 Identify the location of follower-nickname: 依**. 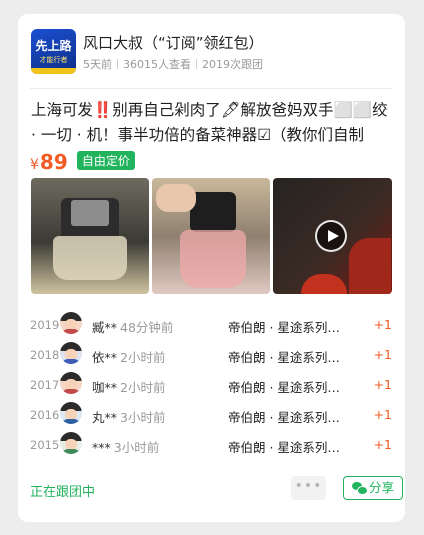
(105, 357).